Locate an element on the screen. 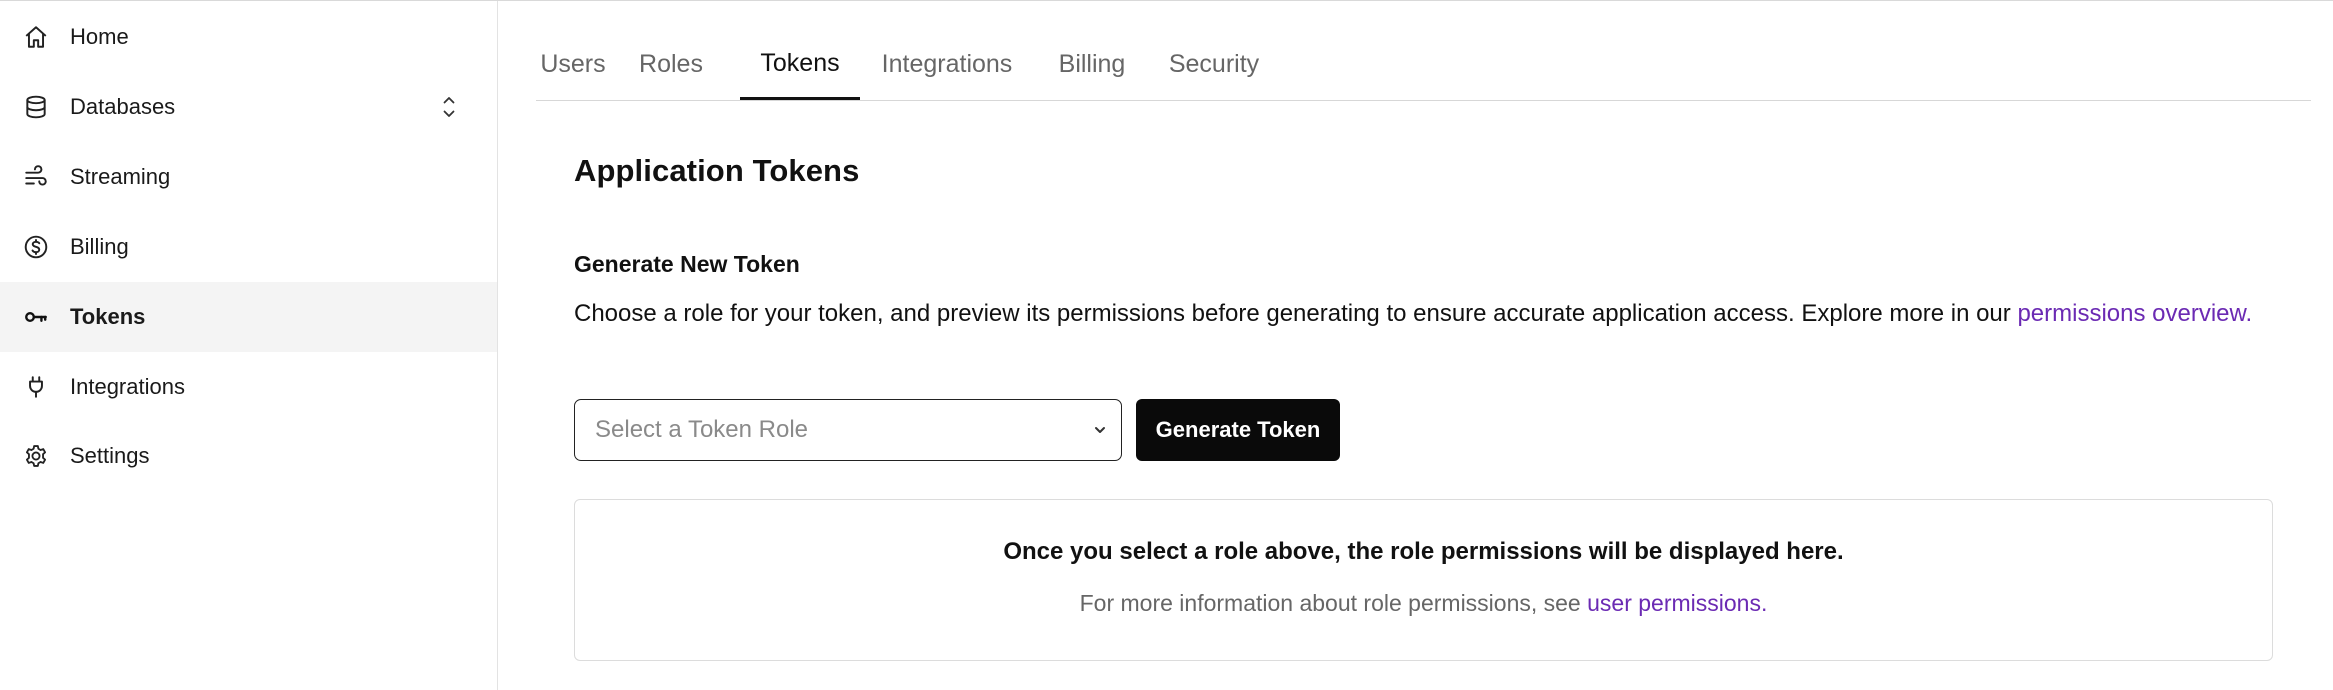  generate-token-heading: Generate New Token is located at coordinates (687, 264).